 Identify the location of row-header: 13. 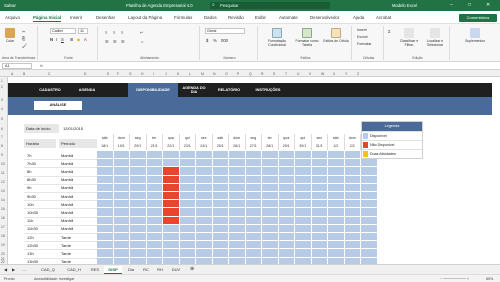
(3, 191).